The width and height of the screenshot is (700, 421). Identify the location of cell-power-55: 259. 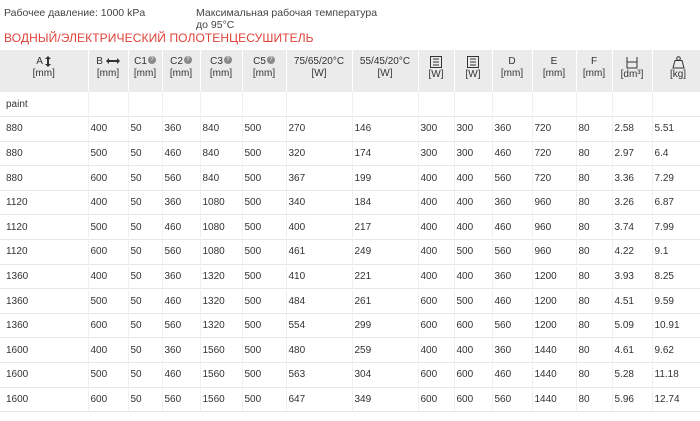
(385, 350).